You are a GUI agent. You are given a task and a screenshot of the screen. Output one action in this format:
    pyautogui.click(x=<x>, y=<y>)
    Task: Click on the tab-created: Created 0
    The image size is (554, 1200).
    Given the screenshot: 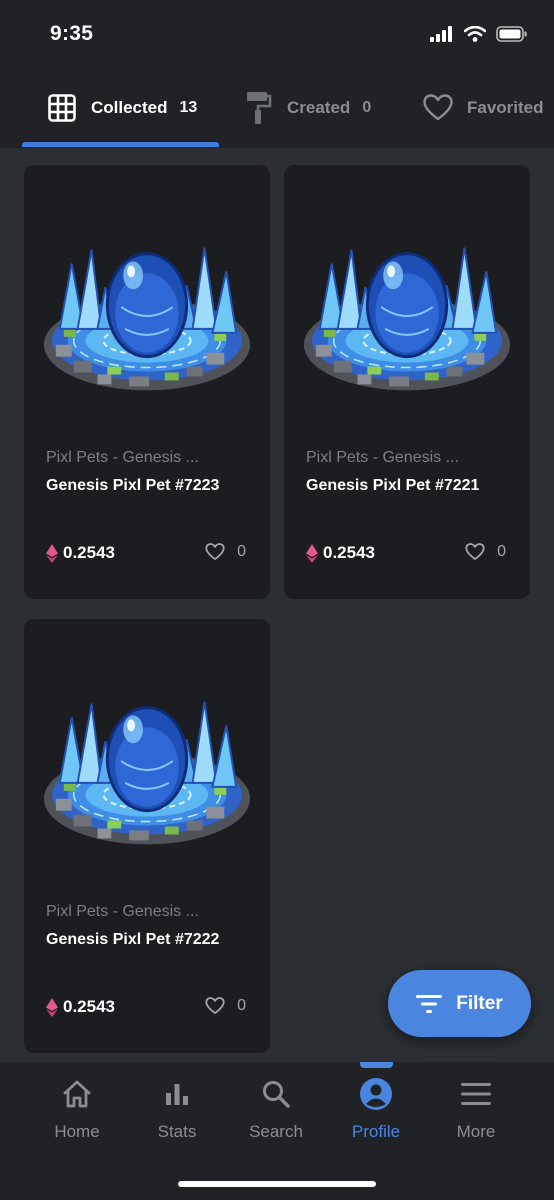 What is the action you would take?
    pyautogui.click(x=308, y=108)
    